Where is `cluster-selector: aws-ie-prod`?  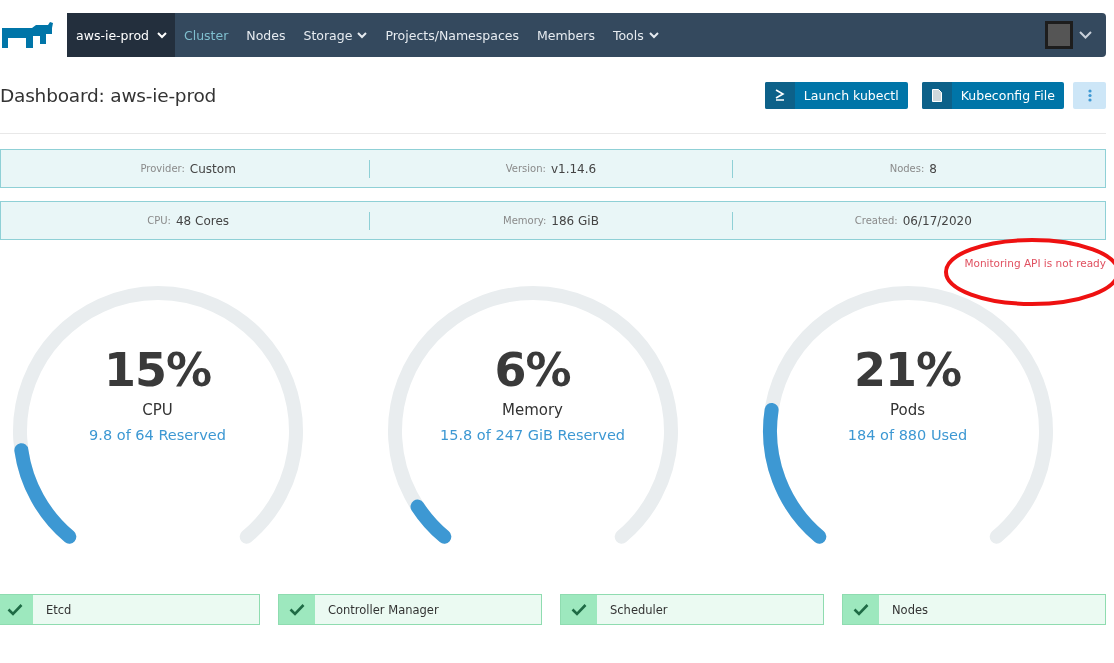 cluster-selector: aws-ie-prod is located at coordinates (121, 35).